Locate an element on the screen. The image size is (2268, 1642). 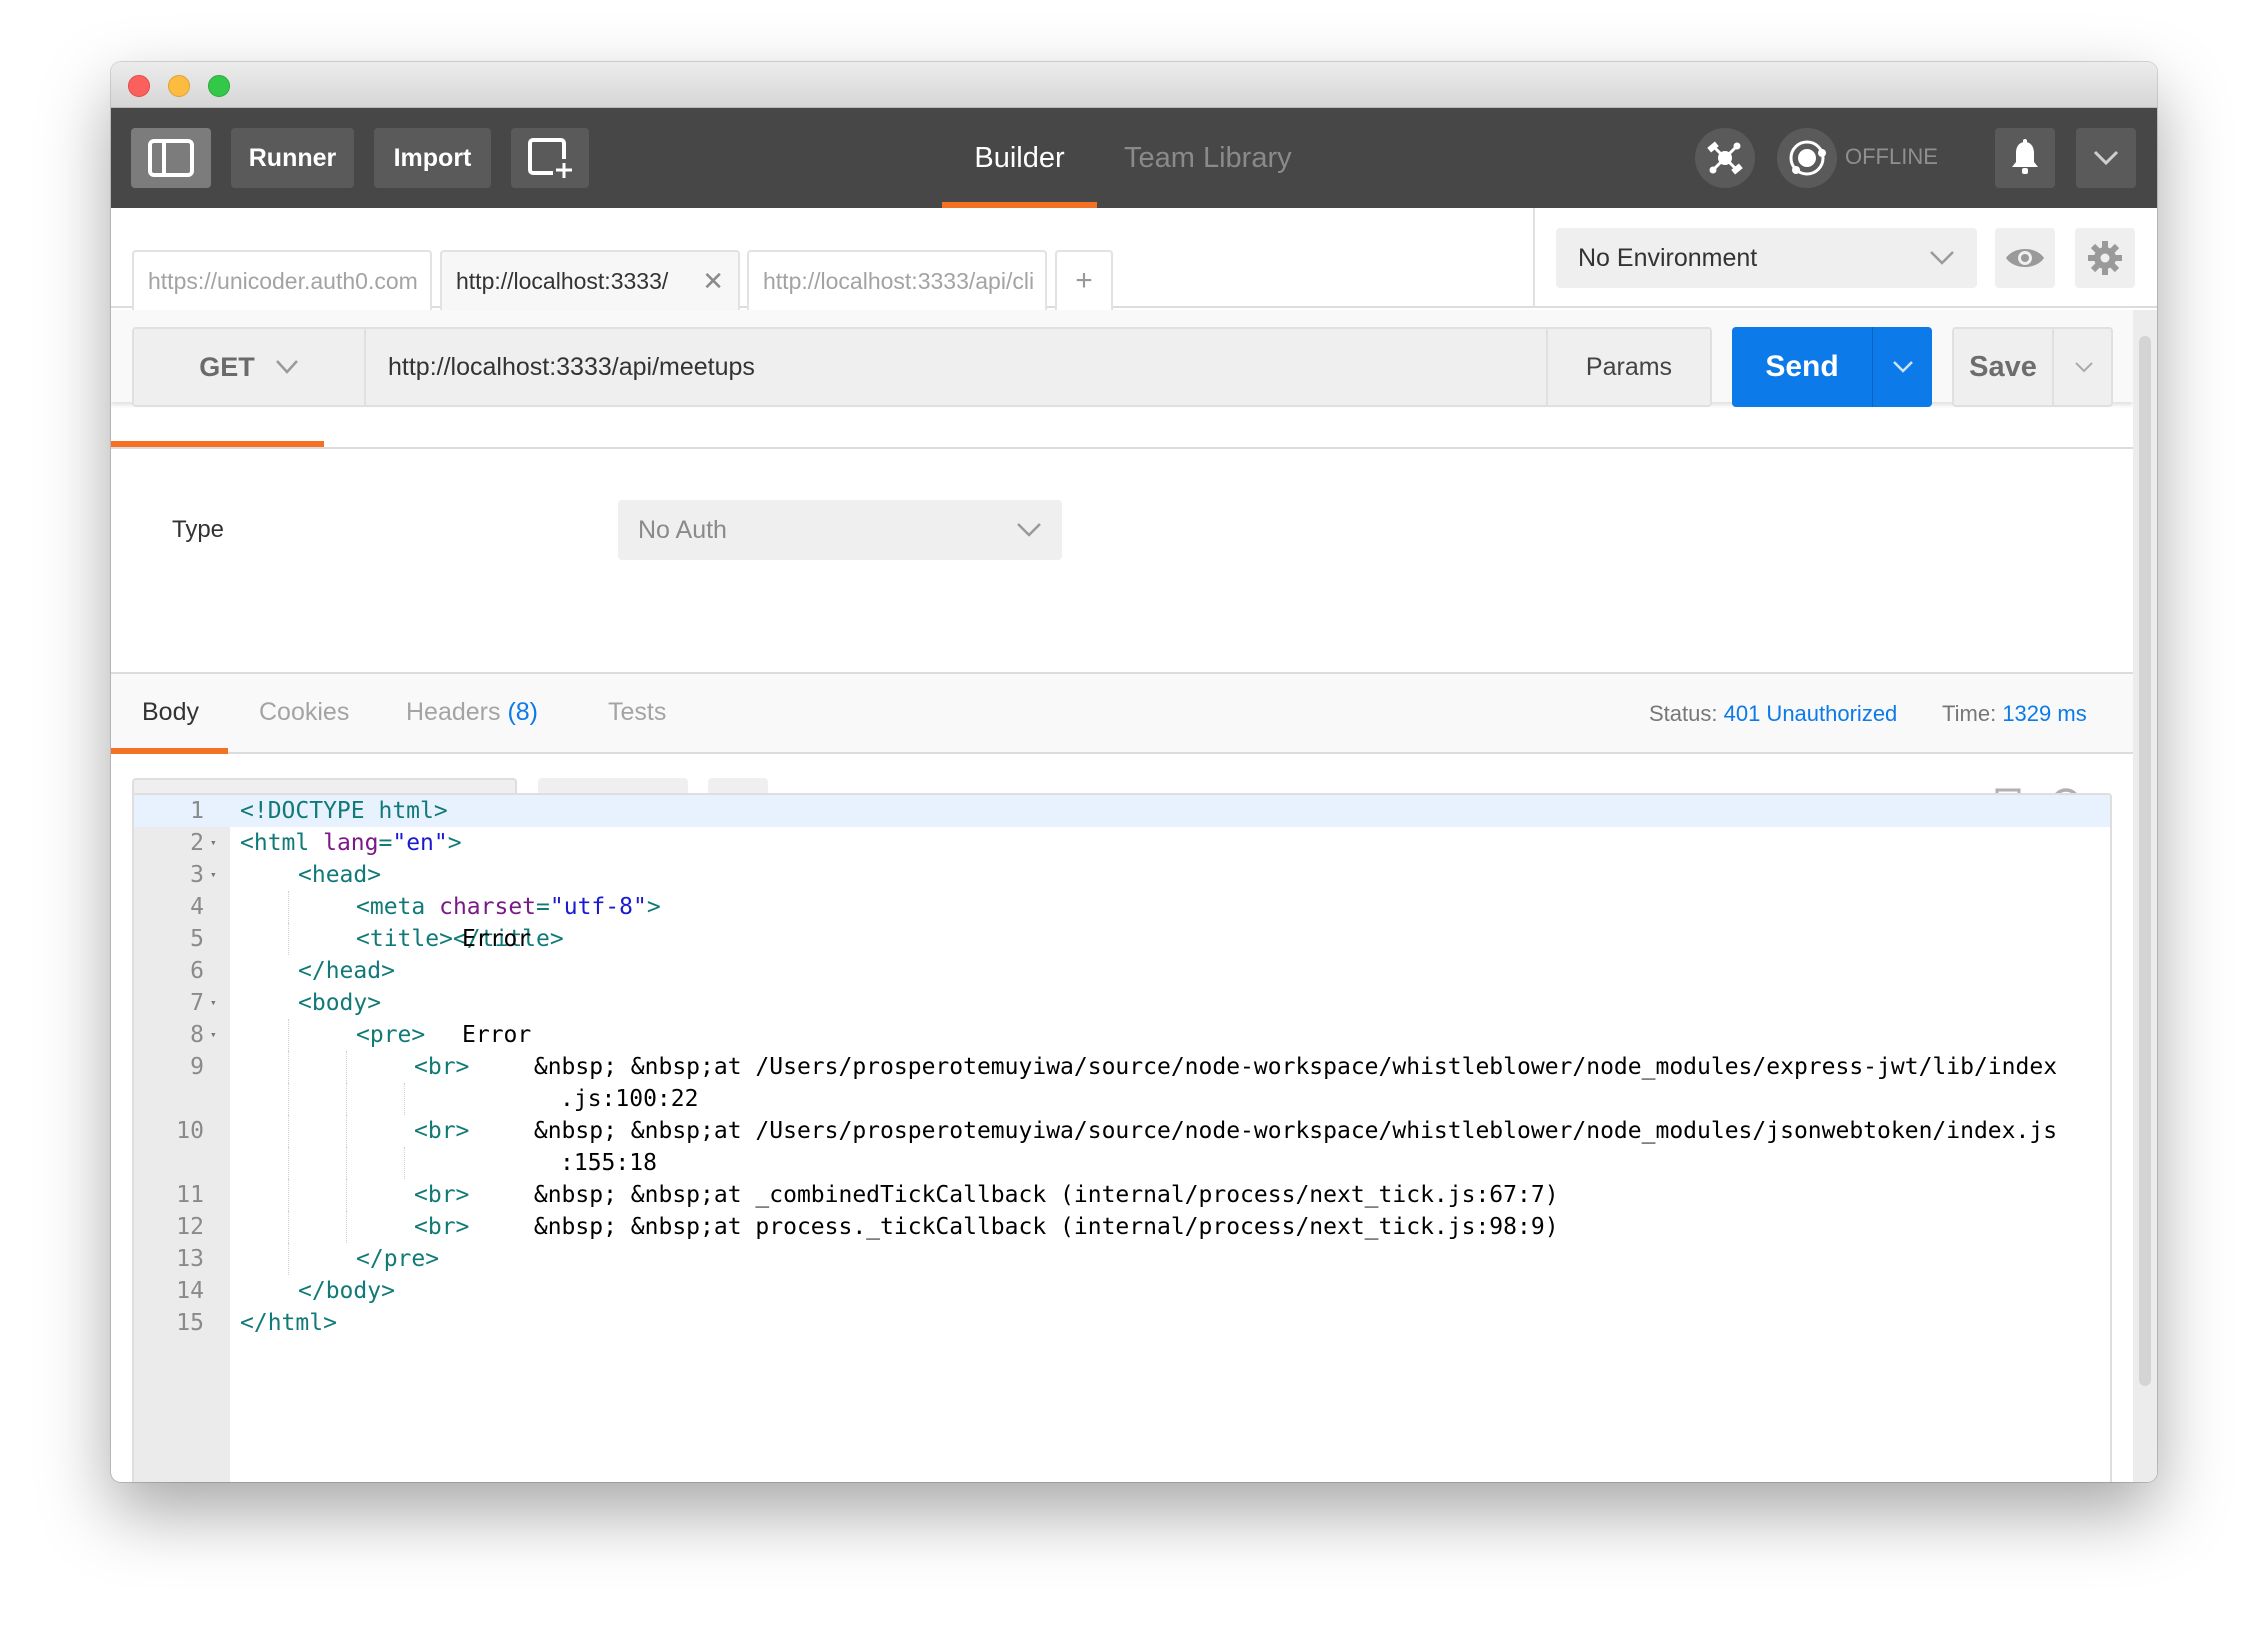
code-line: 1 <!DOCTYPE html> is located at coordinates (1122, 811).